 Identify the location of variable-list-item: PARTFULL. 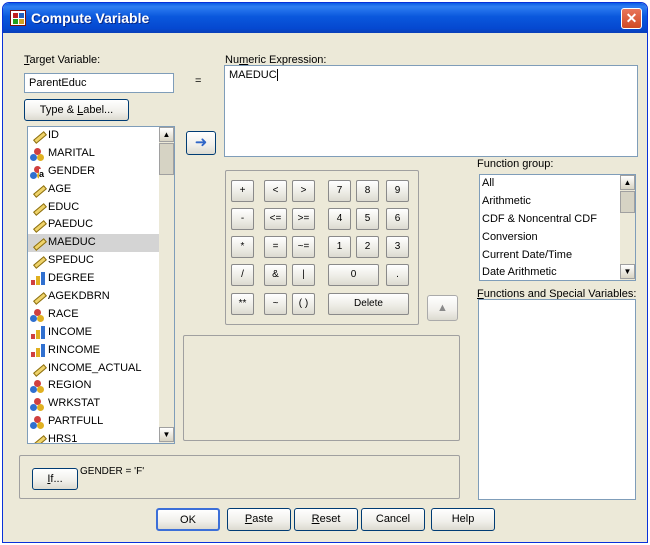
(101, 422).